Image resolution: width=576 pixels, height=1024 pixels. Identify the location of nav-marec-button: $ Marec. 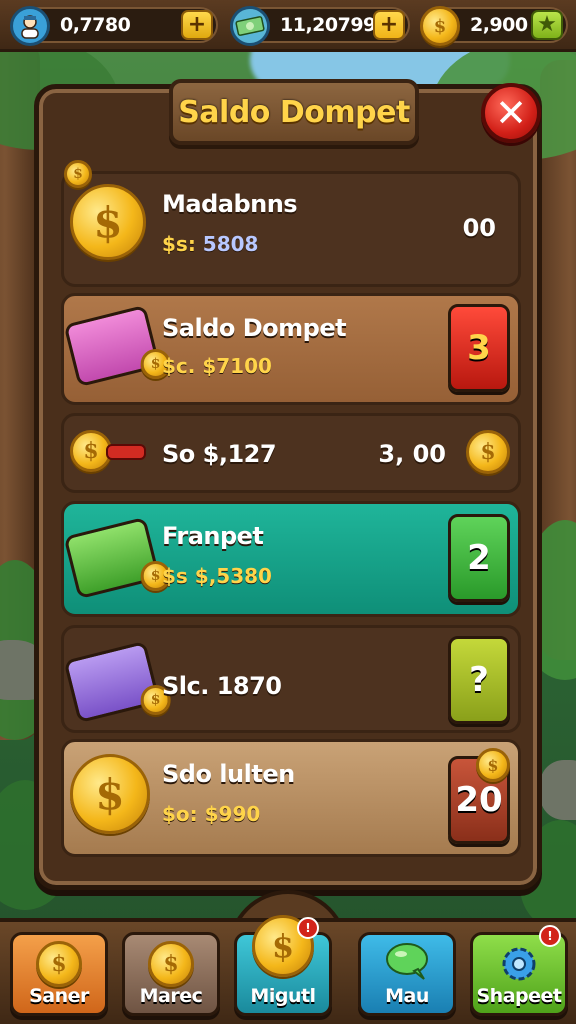
(171, 974).